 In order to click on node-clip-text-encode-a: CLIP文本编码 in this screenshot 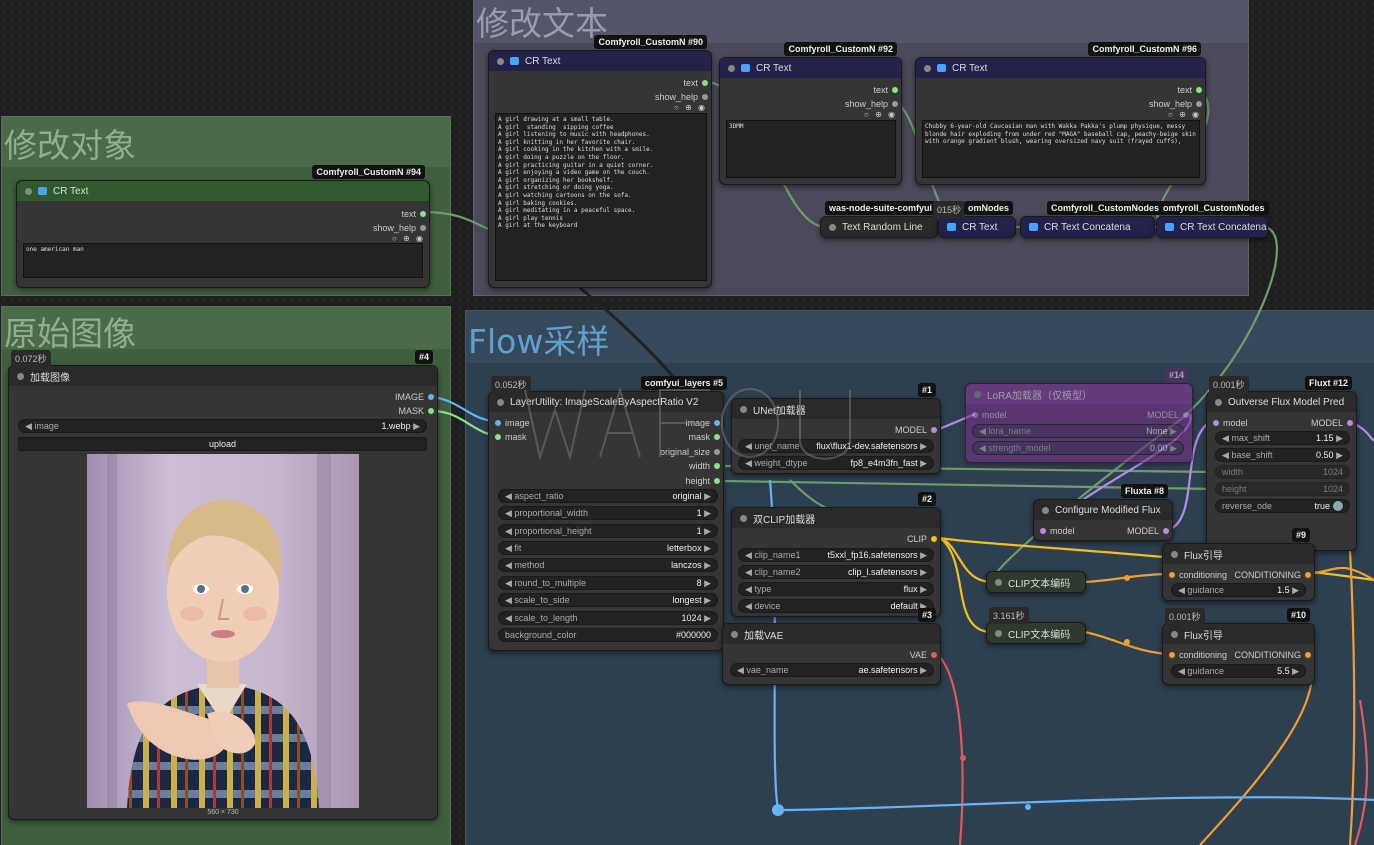, I will do `click(1036, 582)`.